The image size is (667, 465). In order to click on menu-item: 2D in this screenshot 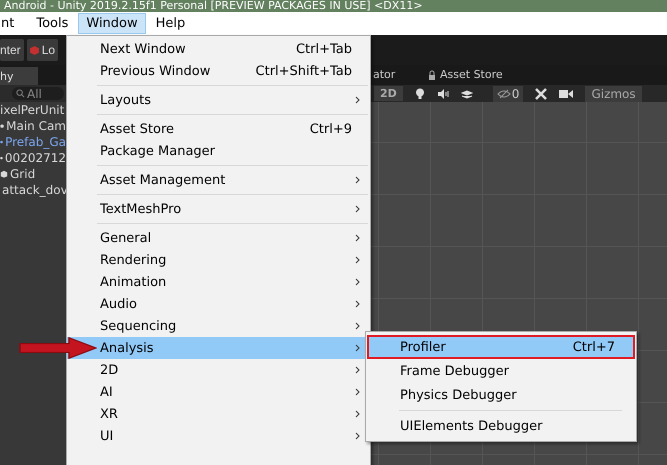, I will do `click(218, 370)`.